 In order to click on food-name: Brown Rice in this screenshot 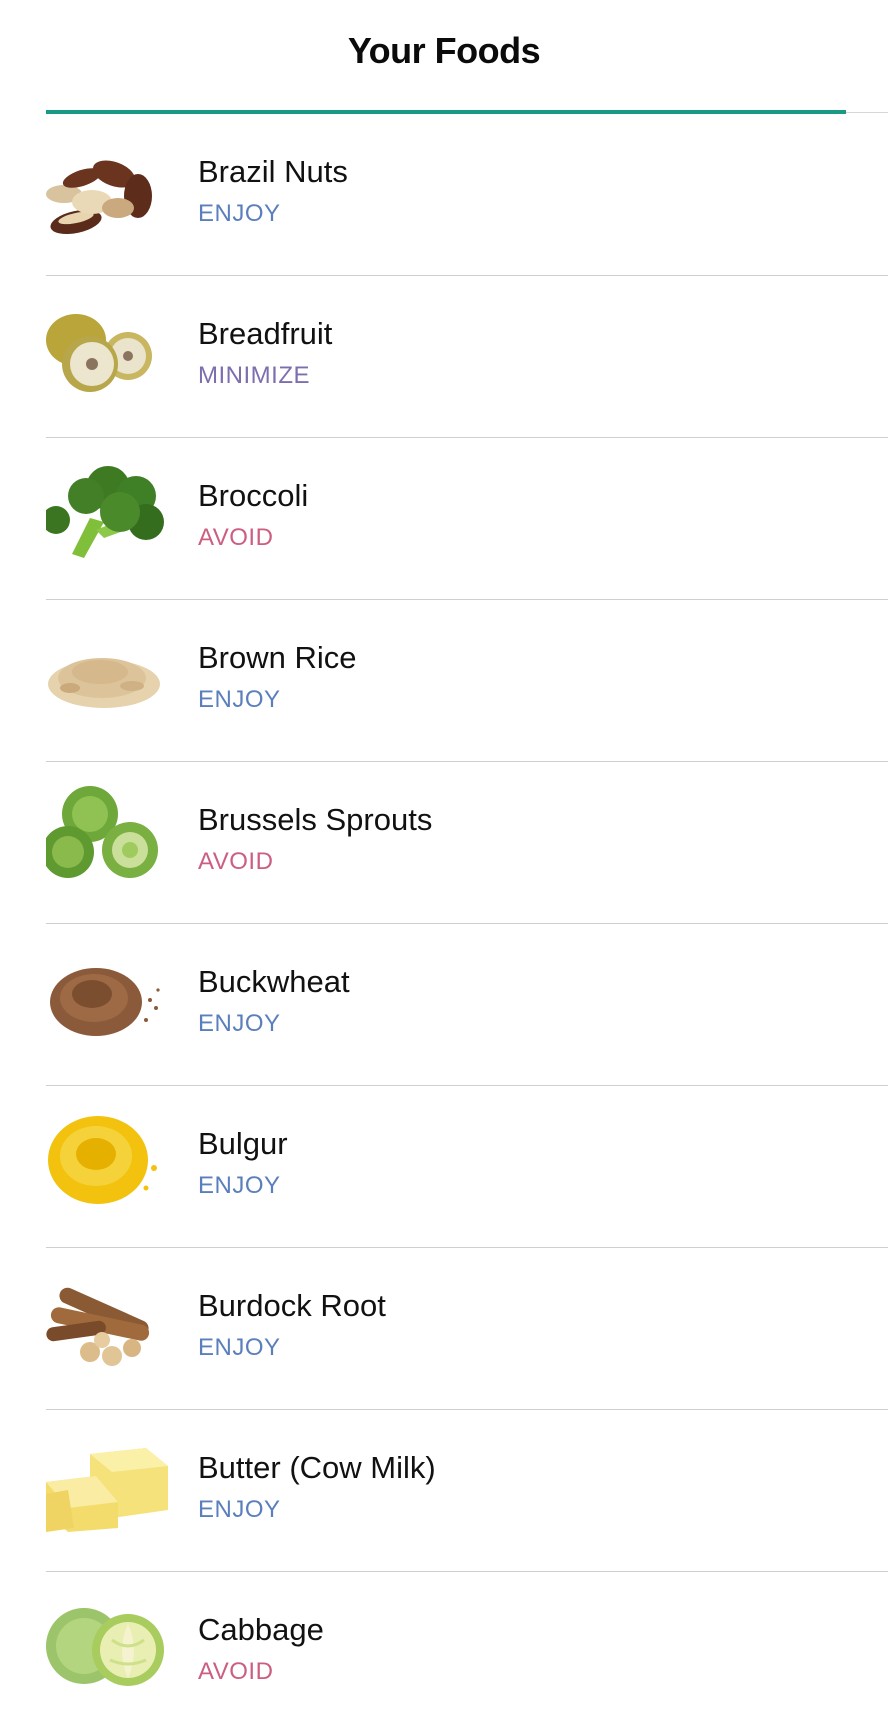, I will do `click(277, 657)`.